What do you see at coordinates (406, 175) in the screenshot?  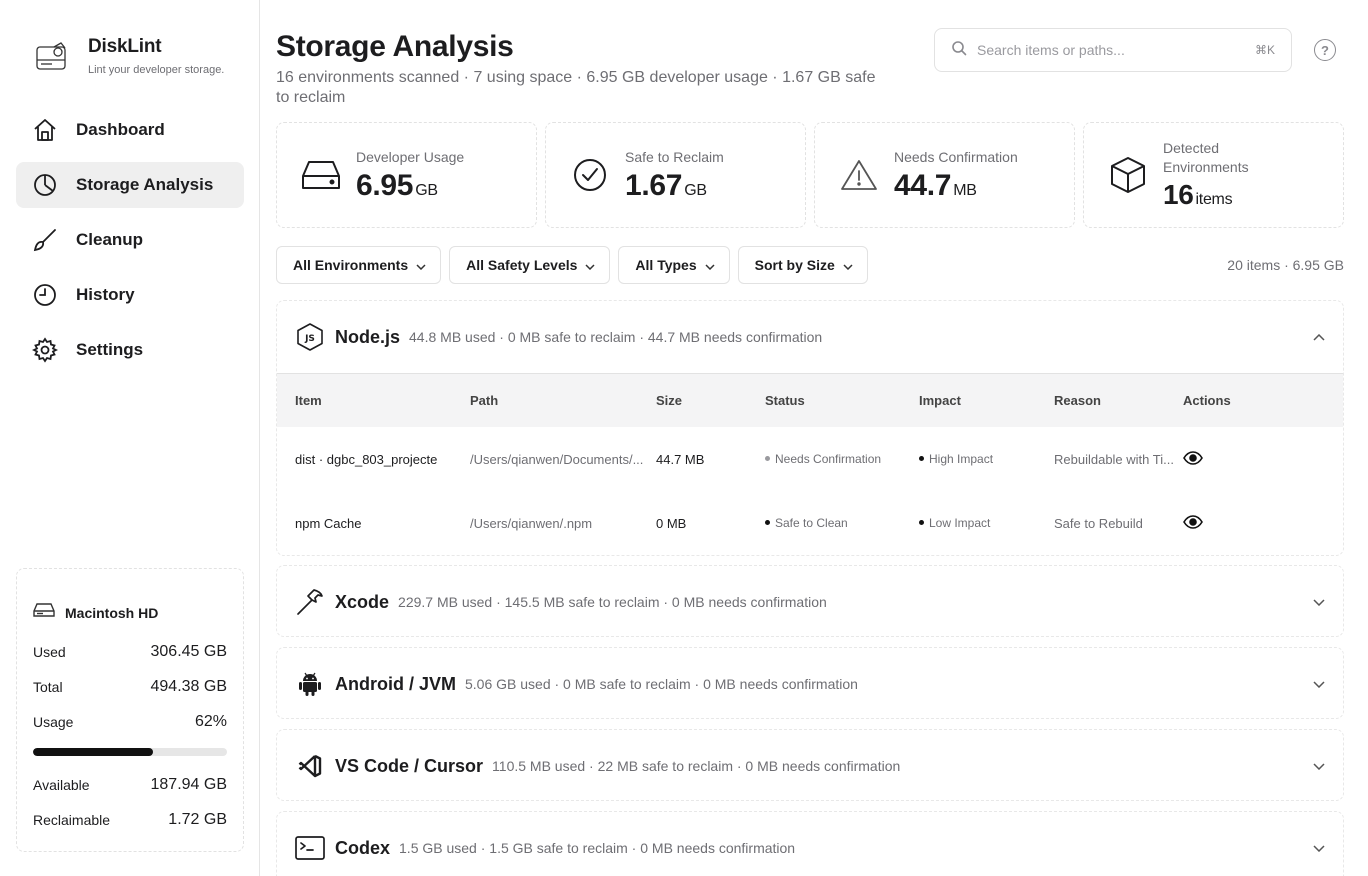 I see `stat-card-developer-usage: Developer Usage 6.95 GB` at bounding box center [406, 175].